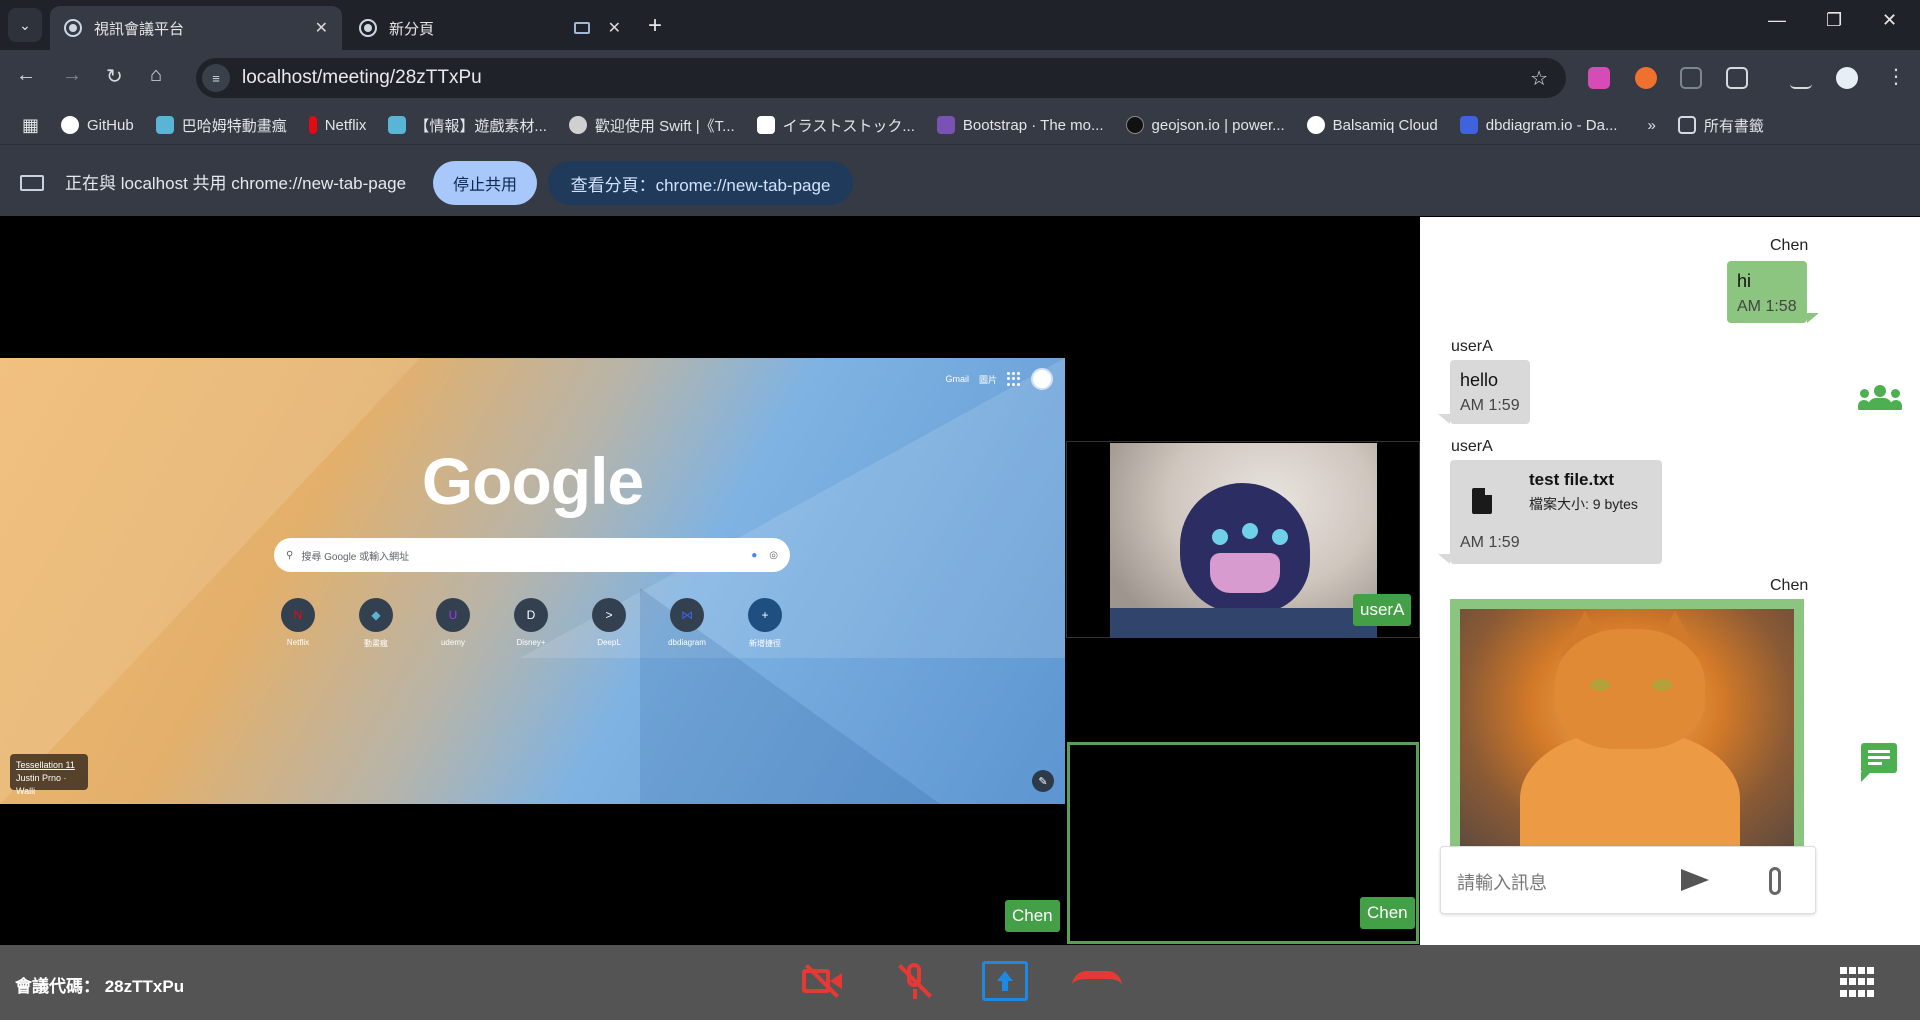  What do you see at coordinates (1583, 504) in the screenshot?
I see `file-size: 檔案大小: 9 bytes` at bounding box center [1583, 504].